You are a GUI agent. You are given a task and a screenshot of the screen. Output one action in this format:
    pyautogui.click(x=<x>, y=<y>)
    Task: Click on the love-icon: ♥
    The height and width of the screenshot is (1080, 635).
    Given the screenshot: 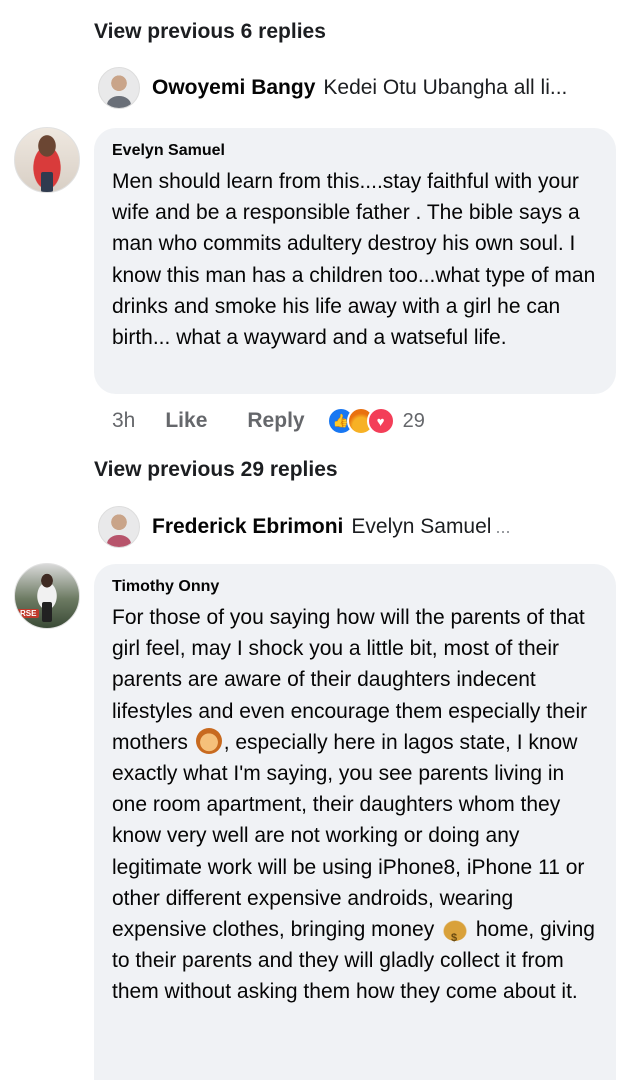 What is the action you would take?
    pyautogui.click(x=380, y=421)
    